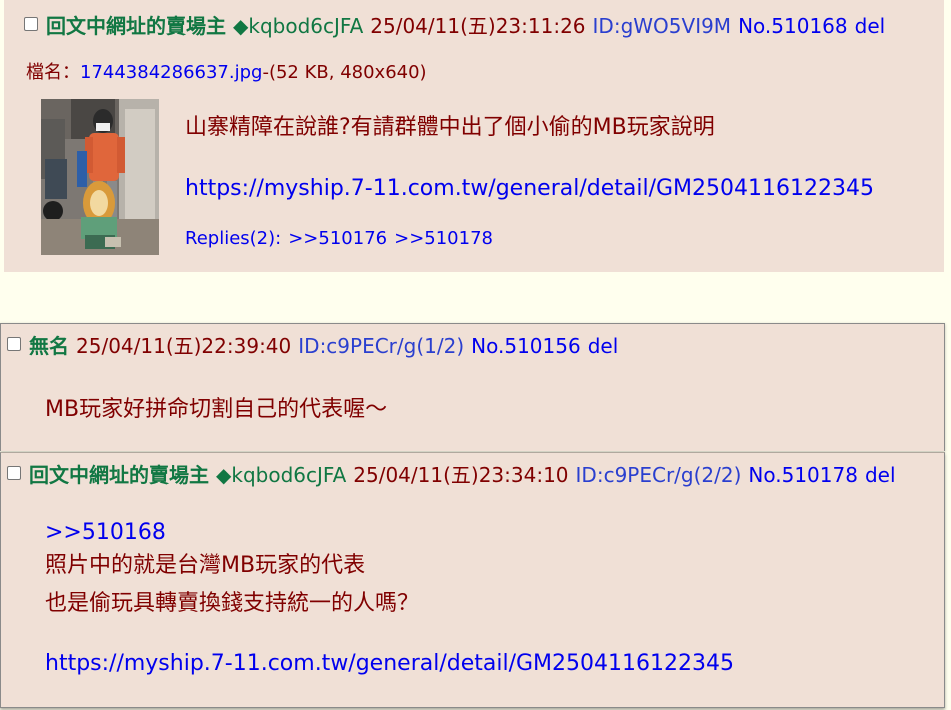 This screenshot has height=710, width=951. I want to click on post-number-link: No.510156, so click(526, 346).